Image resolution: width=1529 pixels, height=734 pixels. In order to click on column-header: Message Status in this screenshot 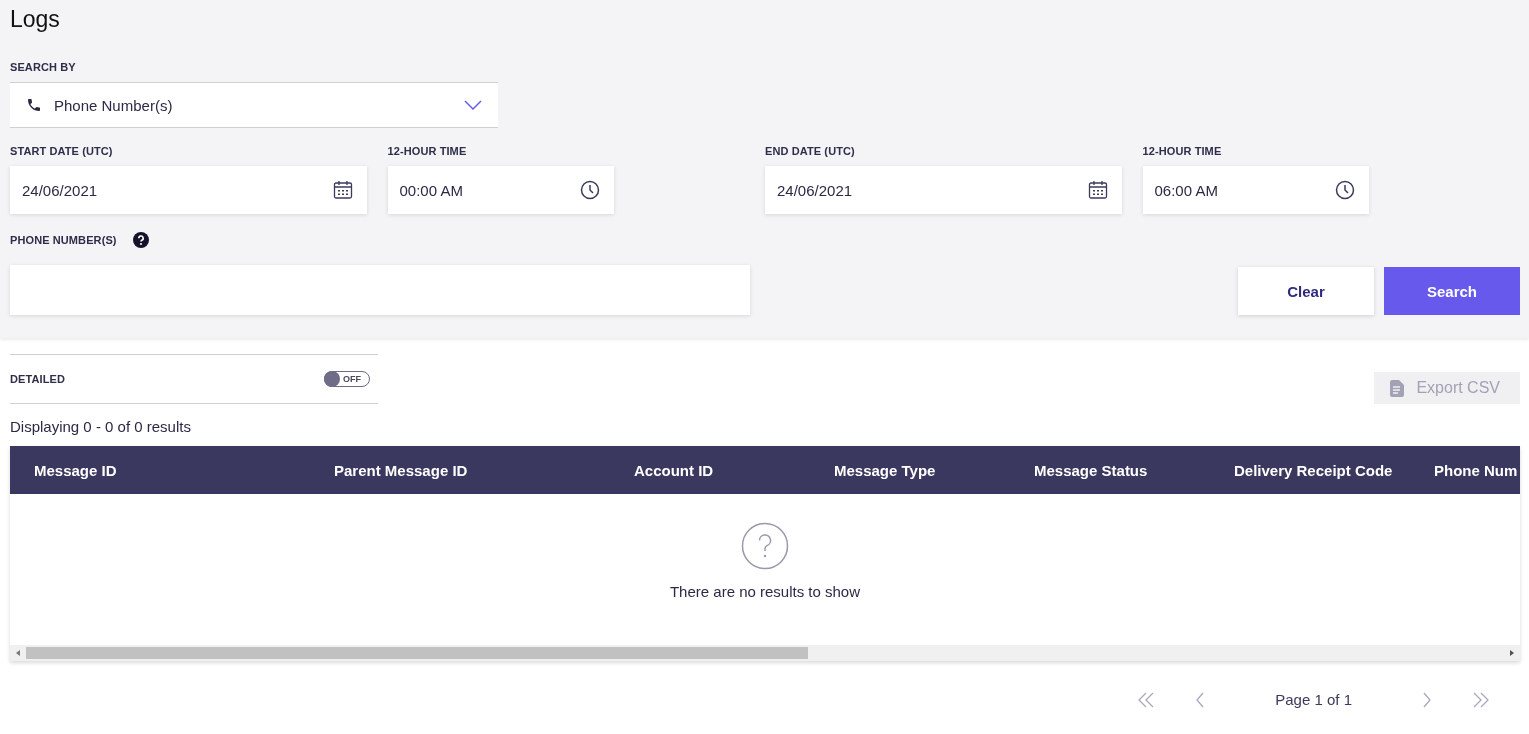, I will do `click(1091, 470)`.